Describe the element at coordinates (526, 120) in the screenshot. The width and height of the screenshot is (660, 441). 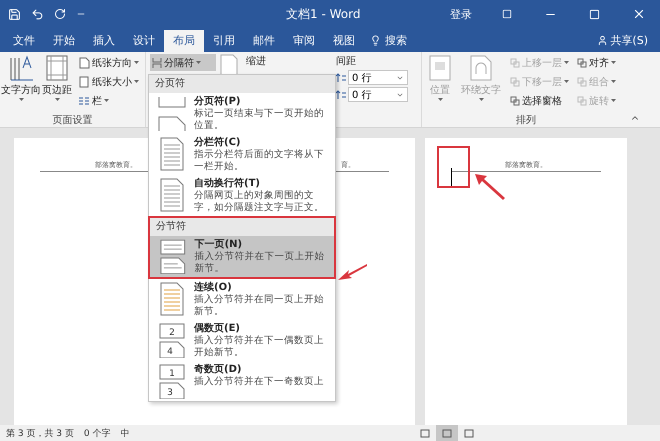
I see `group-label: 排列` at that location.